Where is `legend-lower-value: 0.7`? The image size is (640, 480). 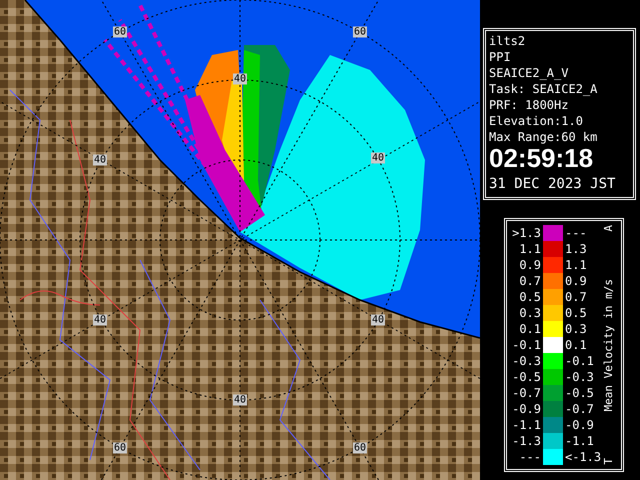 legend-lower-value: 0.7 is located at coordinates (529, 281).